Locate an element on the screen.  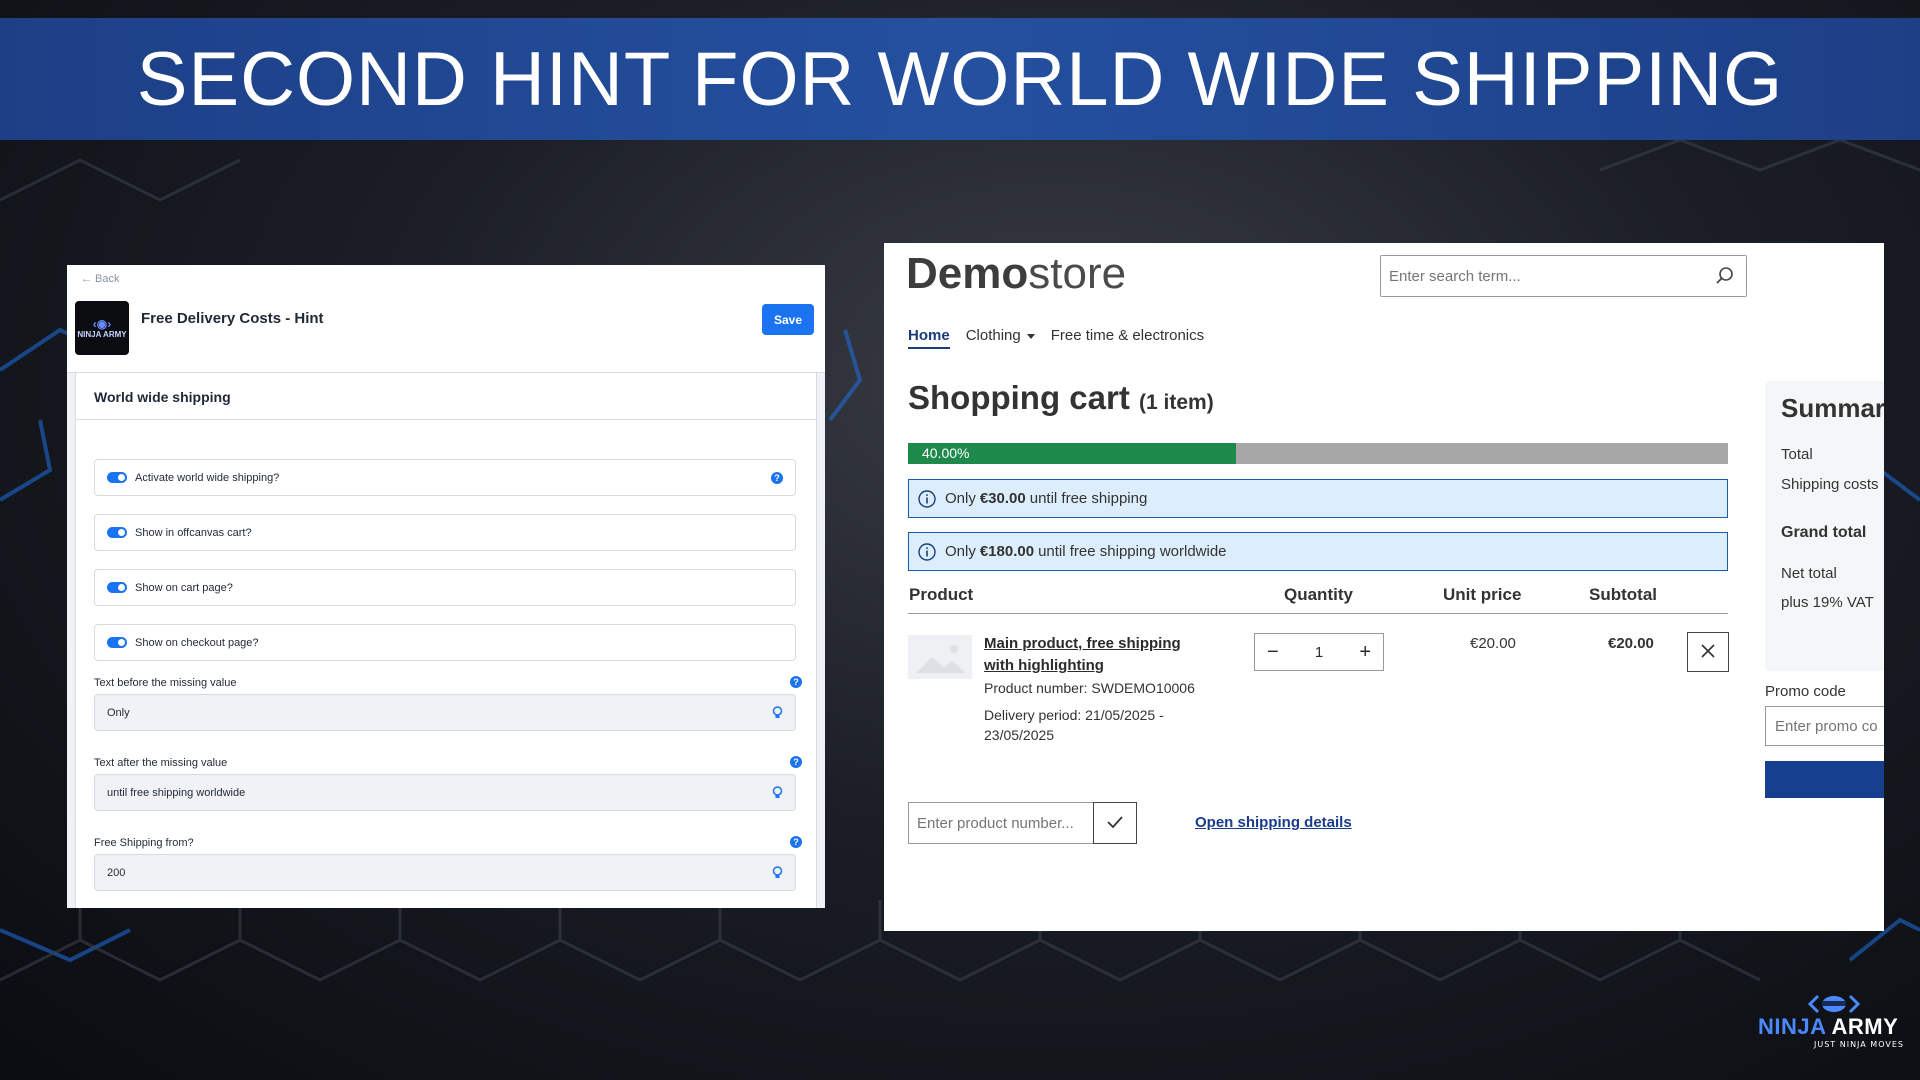
free-shipping-progress: 40.00% is located at coordinates (1318, 453).